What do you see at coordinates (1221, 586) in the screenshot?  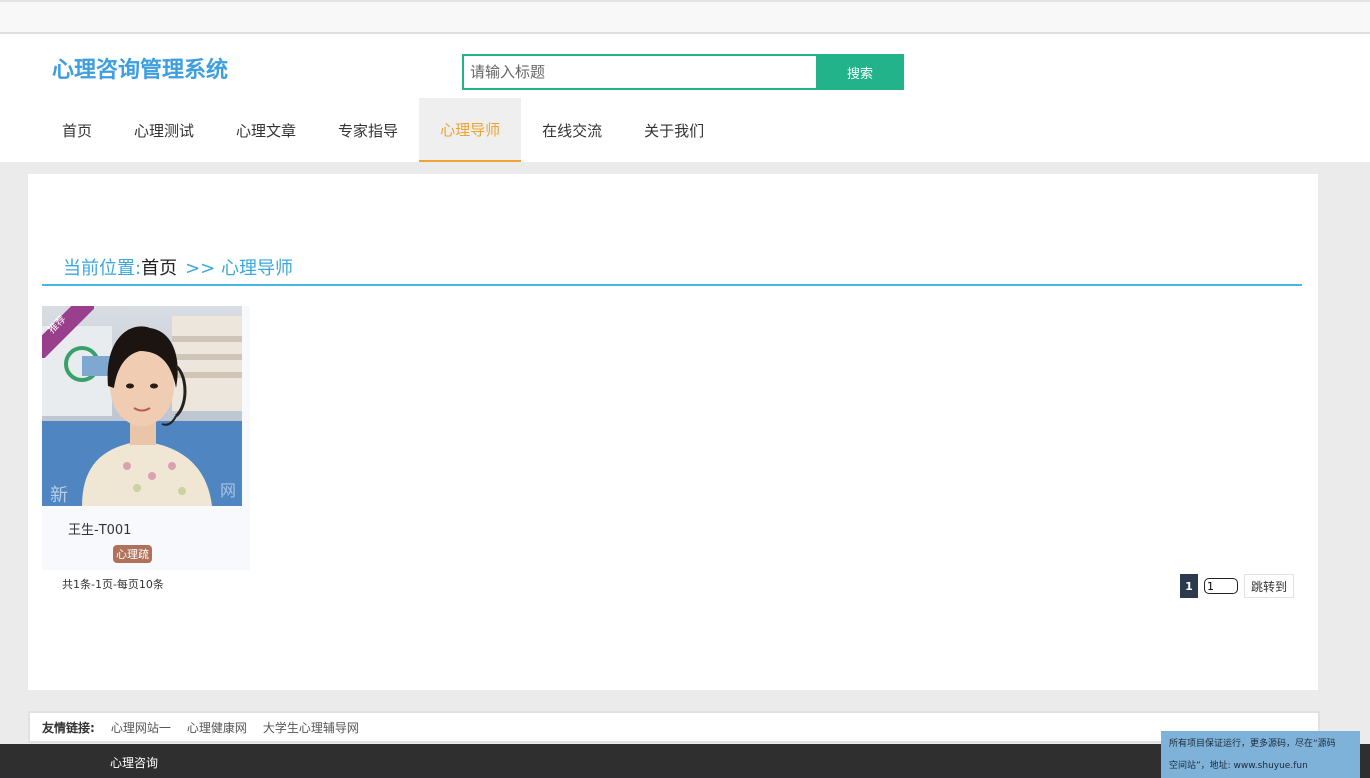 I see `jump-page-input` at bounding box center [1221, 586].